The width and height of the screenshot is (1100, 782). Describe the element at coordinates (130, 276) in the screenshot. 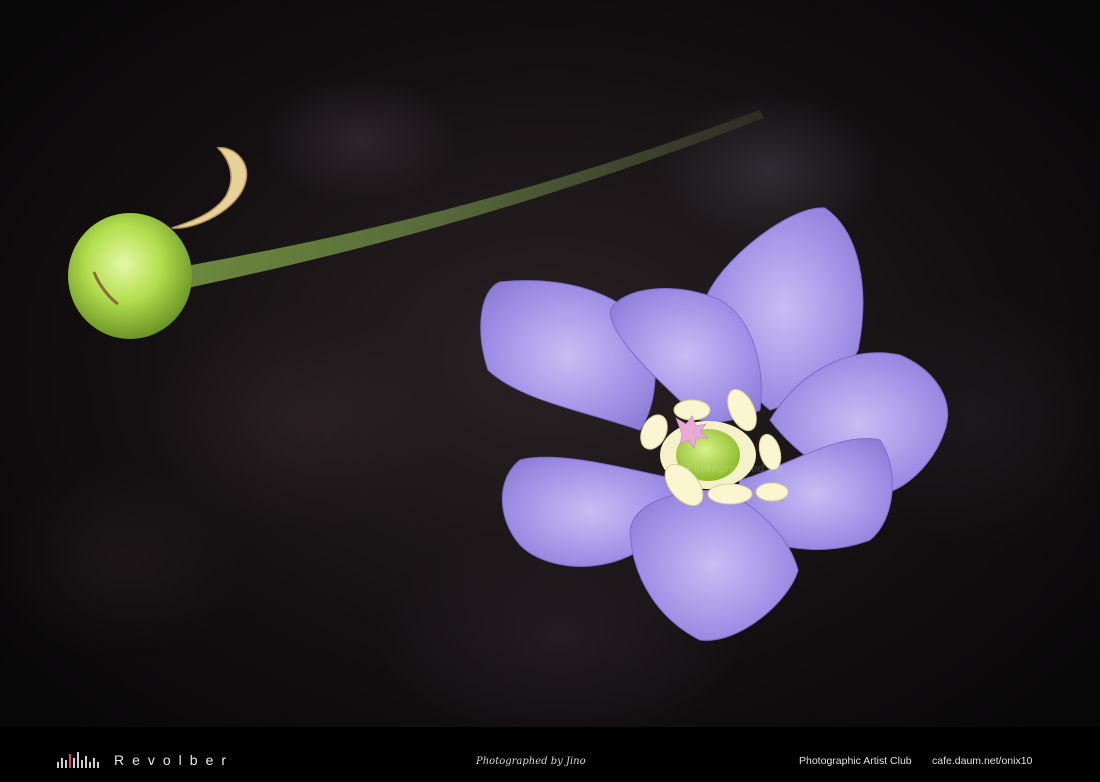

I see `green-bud` at that location.